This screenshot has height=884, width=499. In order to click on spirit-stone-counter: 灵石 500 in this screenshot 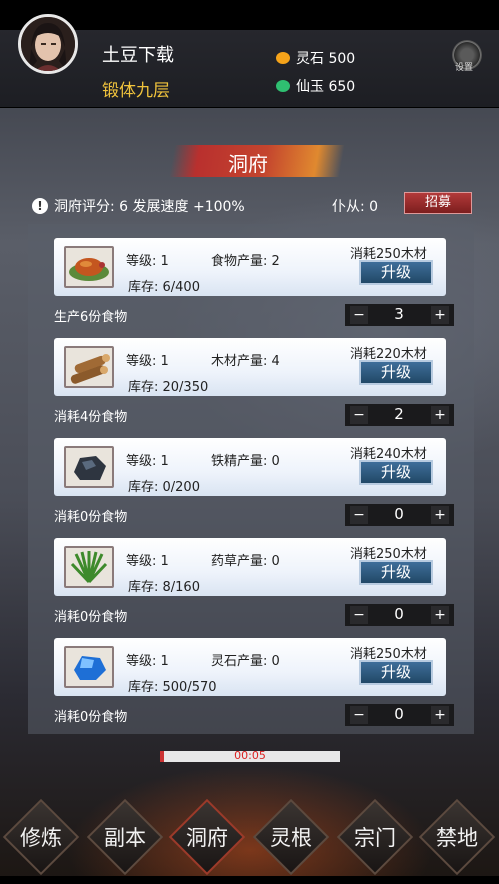, I will do `click(315, 58)`.